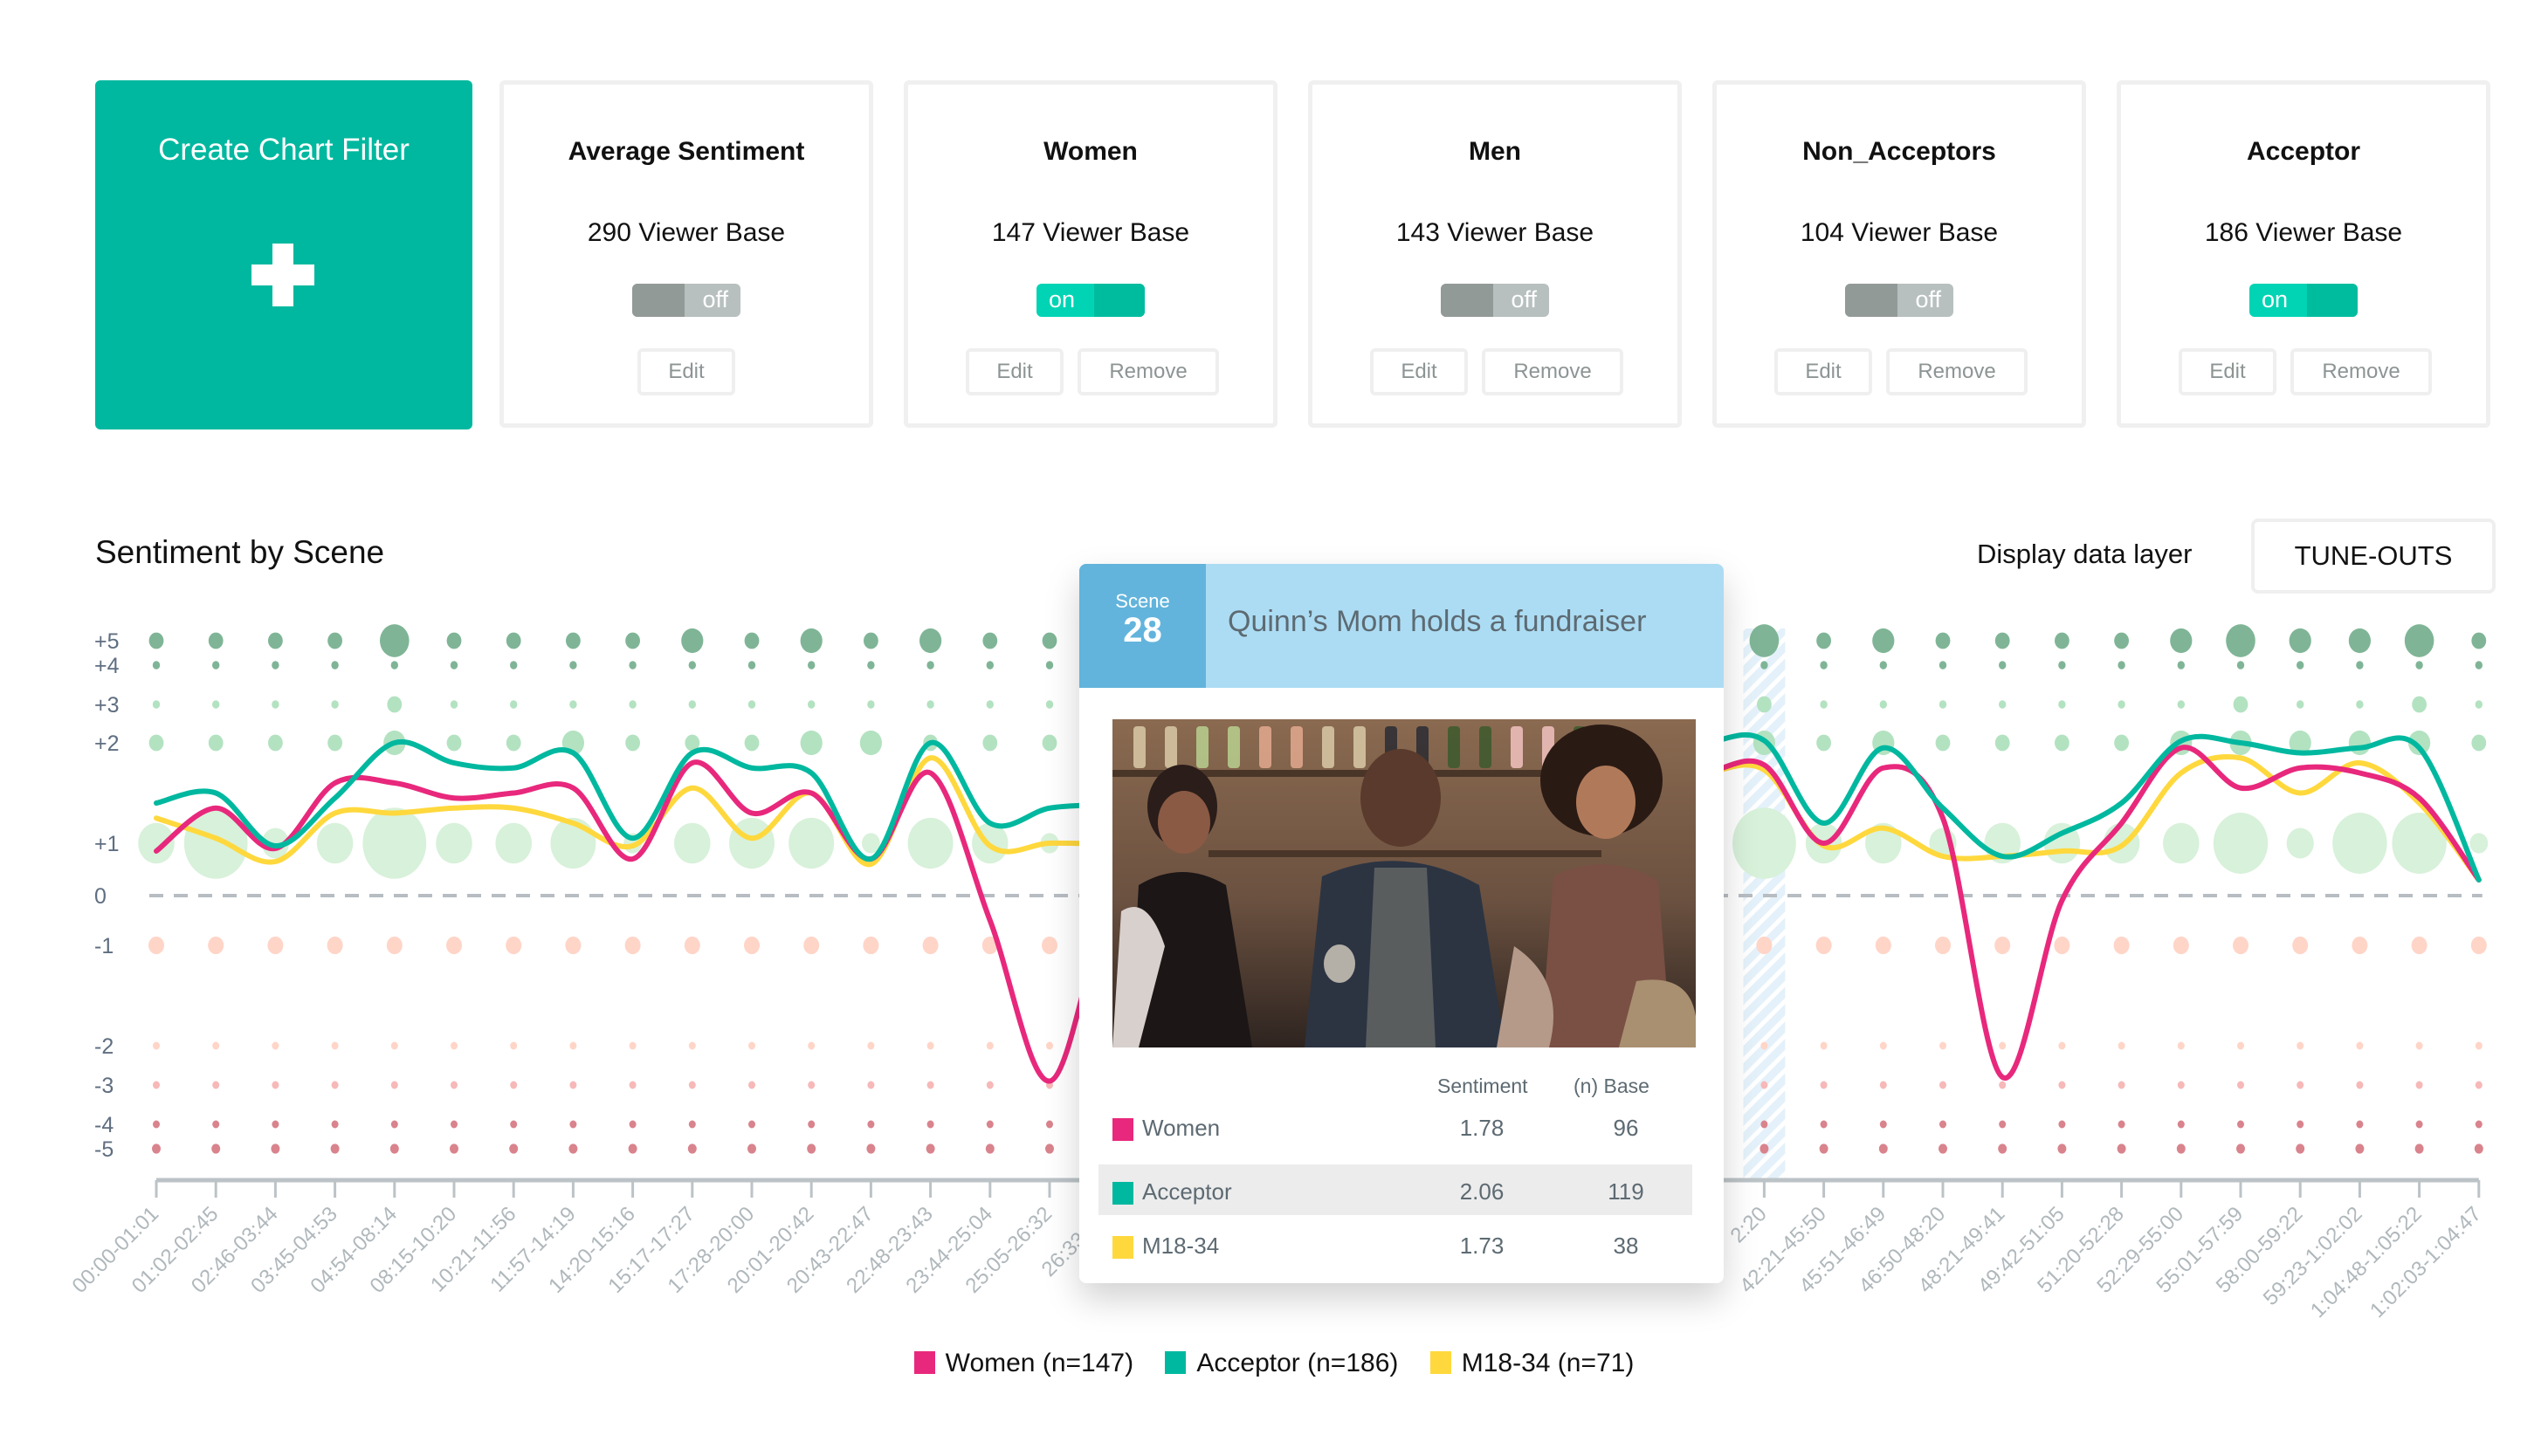 Image resolution: width=2548 pixels, height=1456 pixels. Describe the element at coordinates (1187, 1191) in the screenshot. I see `row-label: Acceptor` at that location.